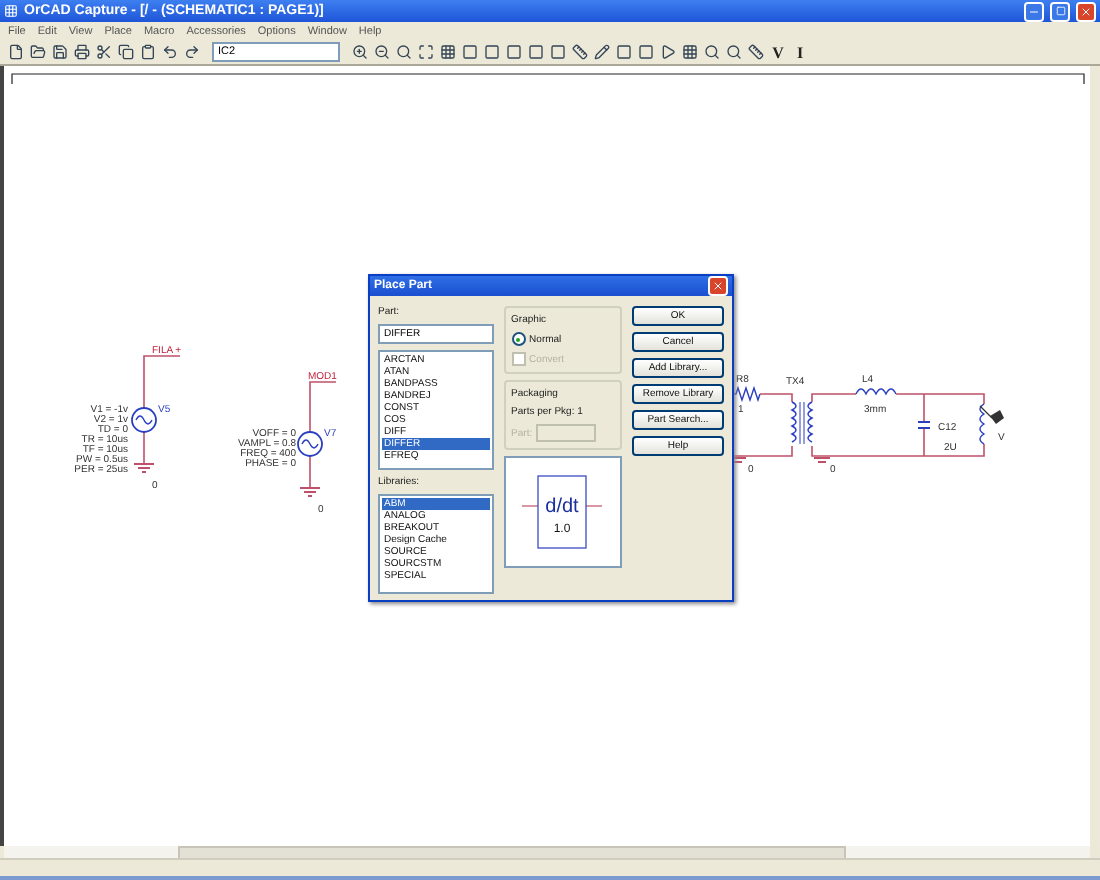  Describe the element at coordinates (360, 52) in the screenshot. I see `zoom-in-icon` at that location.